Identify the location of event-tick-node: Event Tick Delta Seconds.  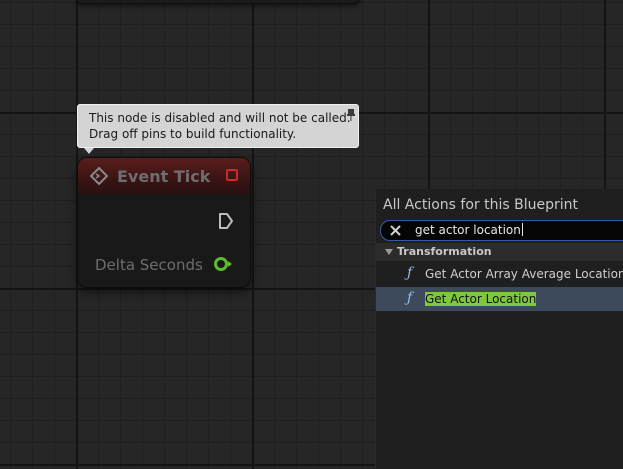
(164, 222).